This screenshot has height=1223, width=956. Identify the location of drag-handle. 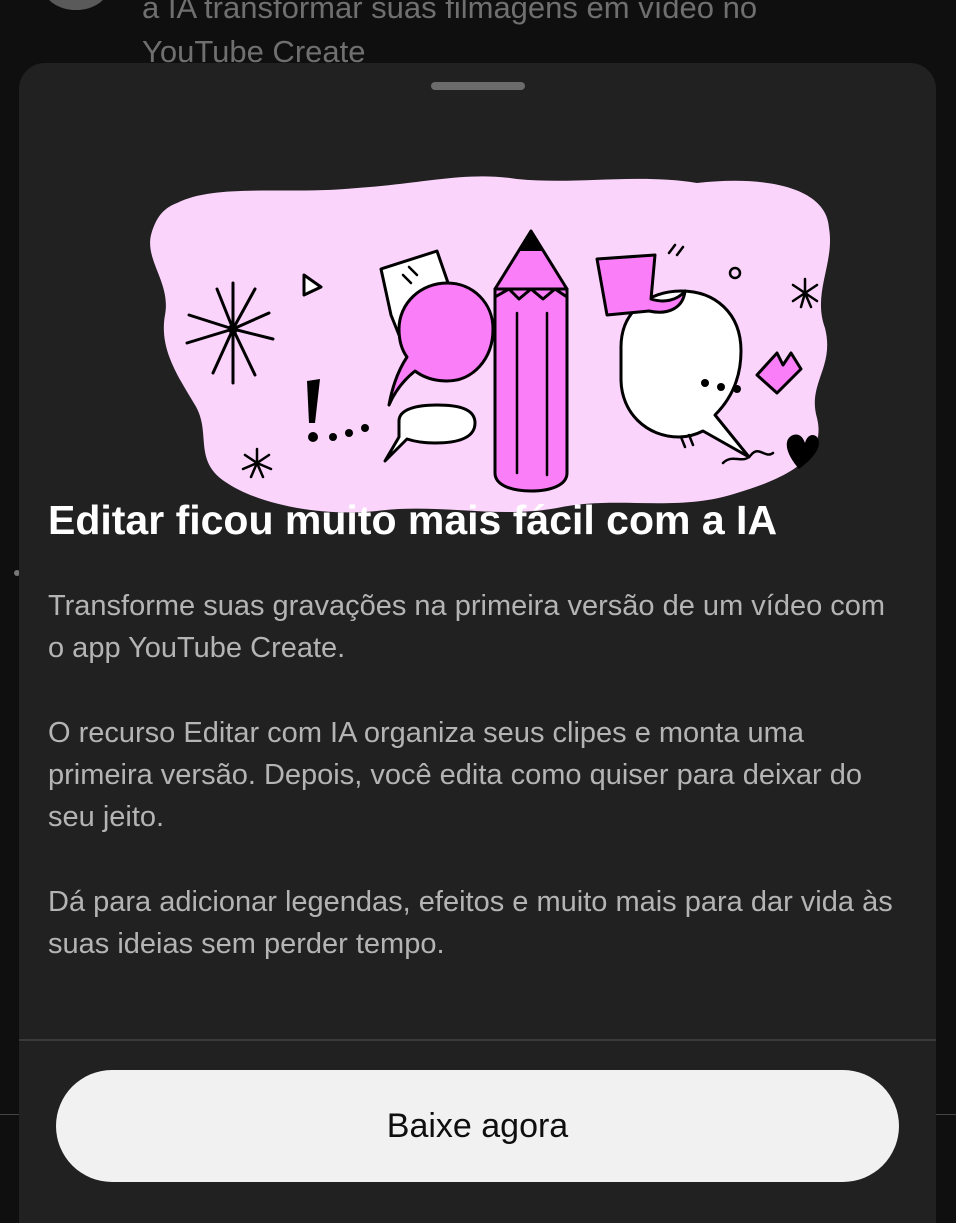
(478, 86).